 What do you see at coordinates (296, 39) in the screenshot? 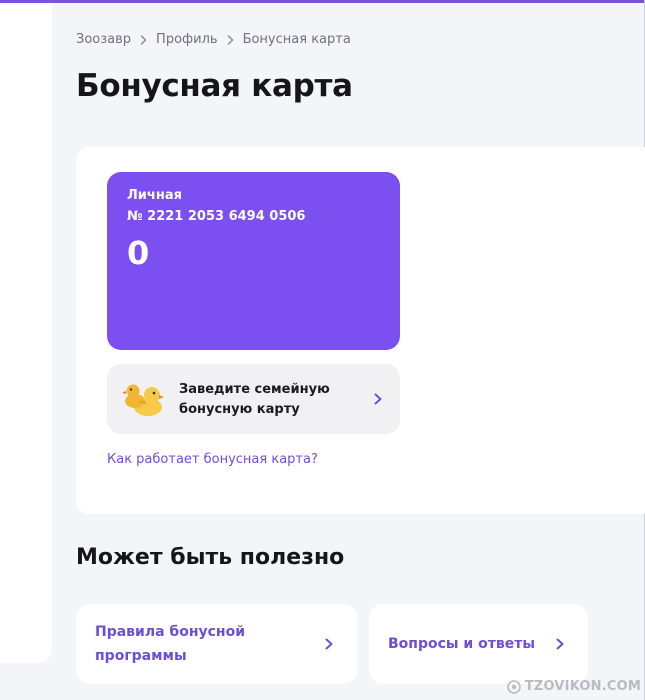
I see `breadcrumb-item-current: Бонусная карта` at bounding box center [296, 39].